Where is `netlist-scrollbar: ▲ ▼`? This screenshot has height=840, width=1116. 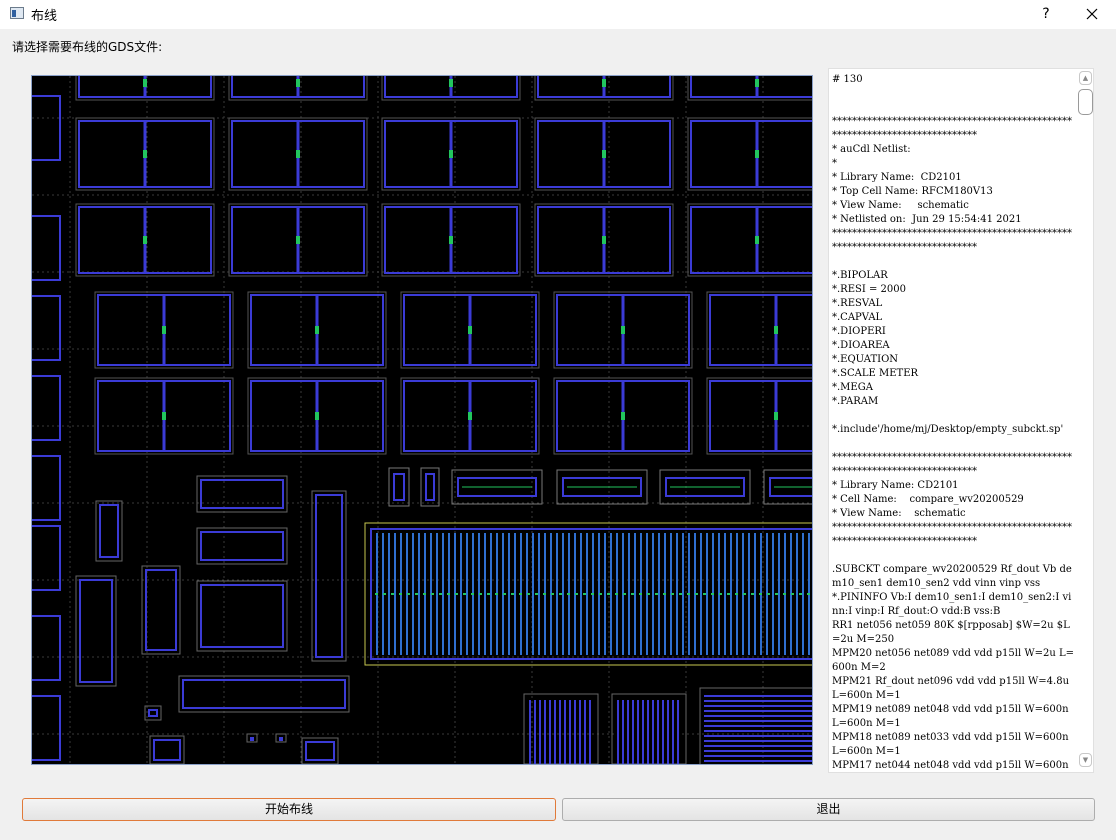 netlist-scrollbar: ▲ ▼ is located at coordinates (1085, 420).